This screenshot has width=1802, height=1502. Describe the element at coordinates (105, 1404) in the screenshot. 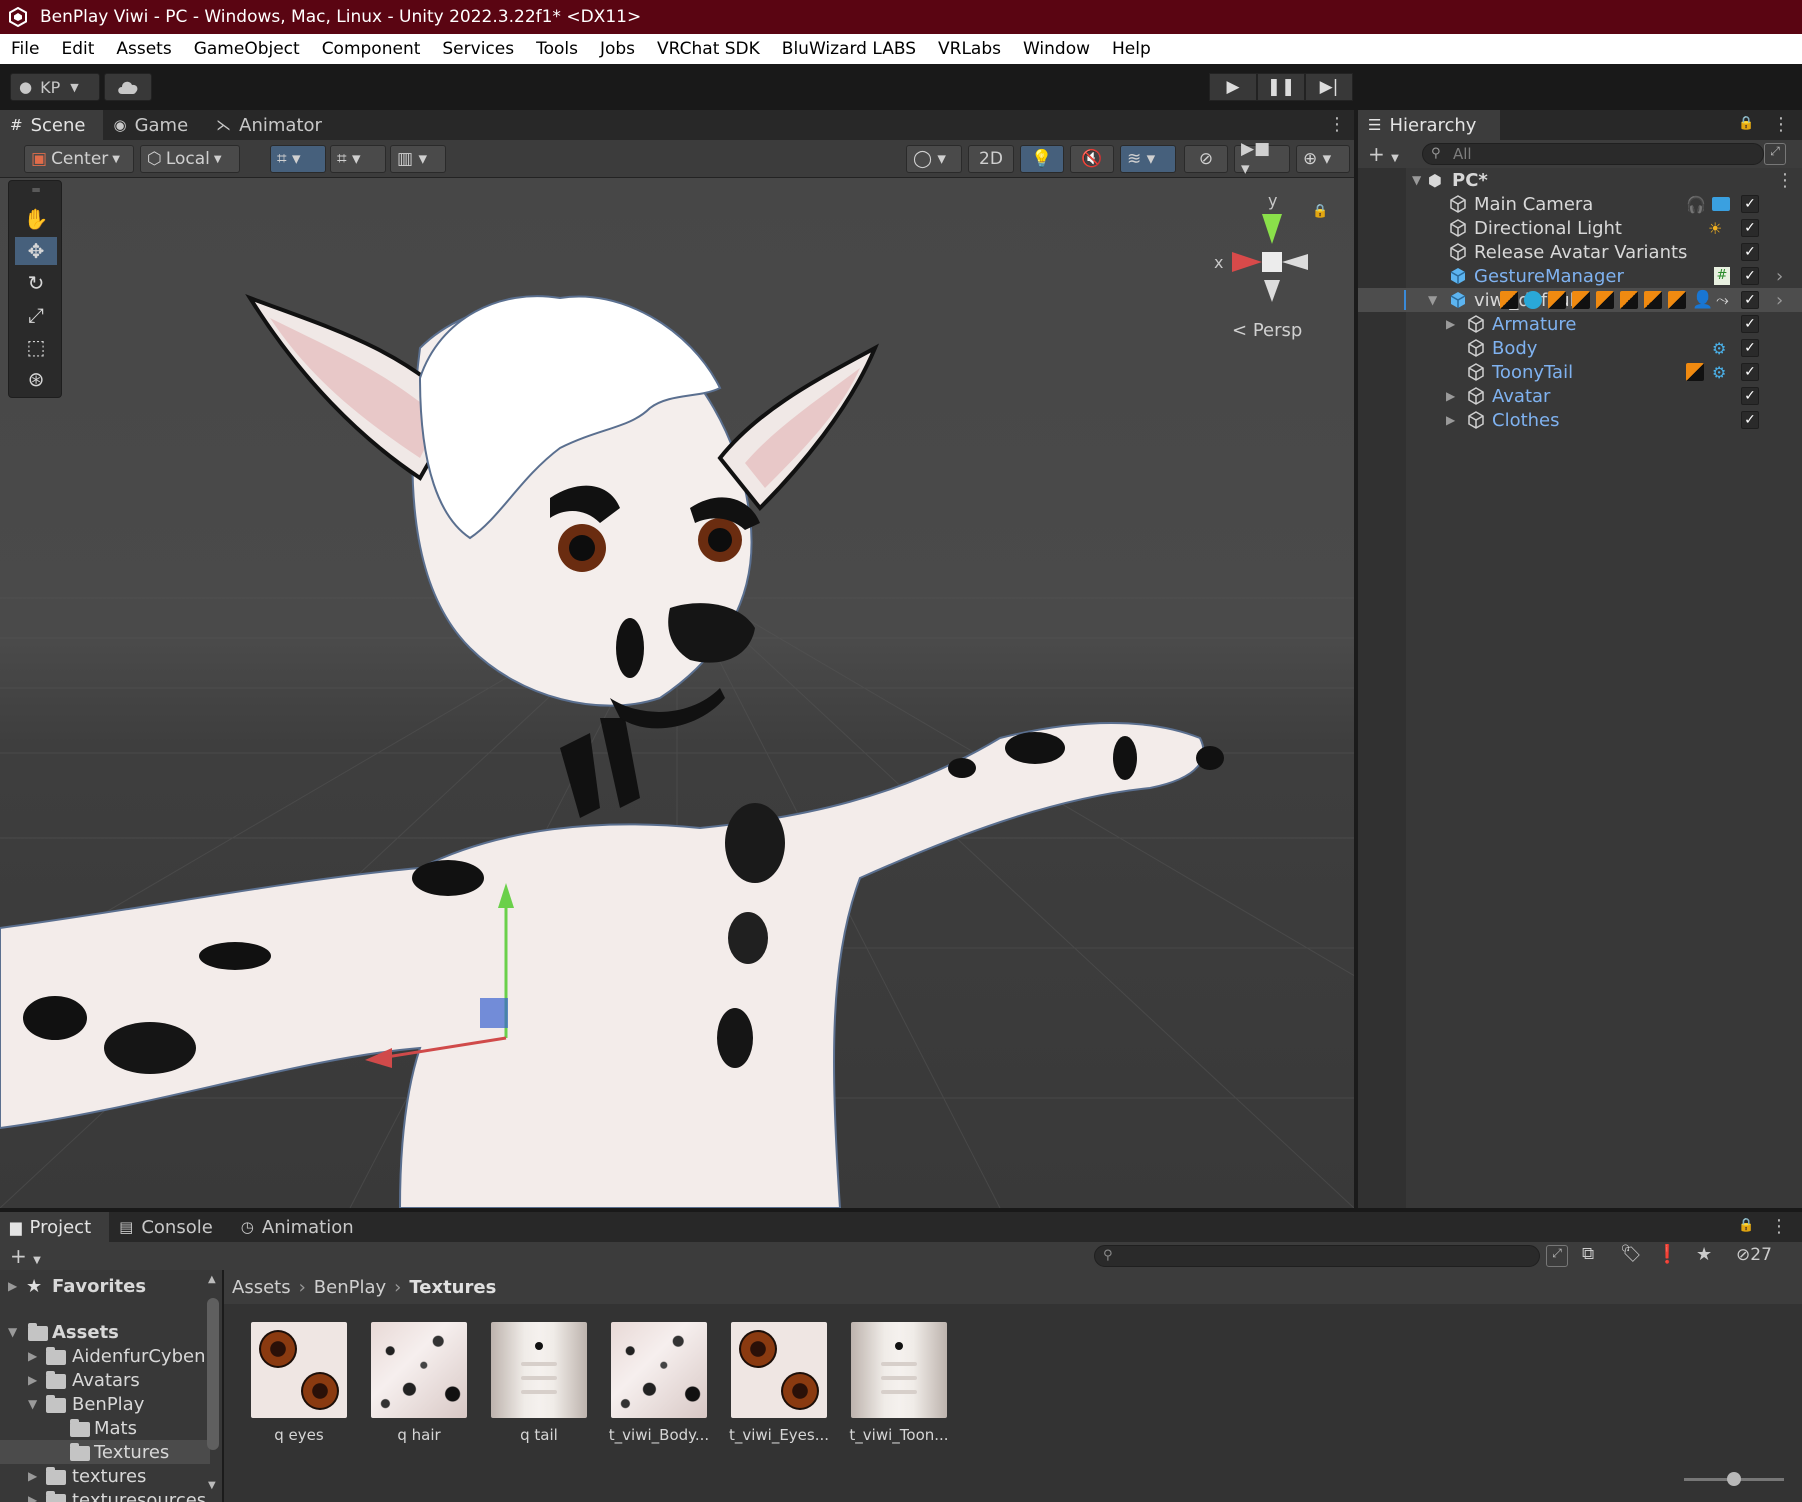

I see `tree-item-benplay: ▼ BenPlay` at that location.